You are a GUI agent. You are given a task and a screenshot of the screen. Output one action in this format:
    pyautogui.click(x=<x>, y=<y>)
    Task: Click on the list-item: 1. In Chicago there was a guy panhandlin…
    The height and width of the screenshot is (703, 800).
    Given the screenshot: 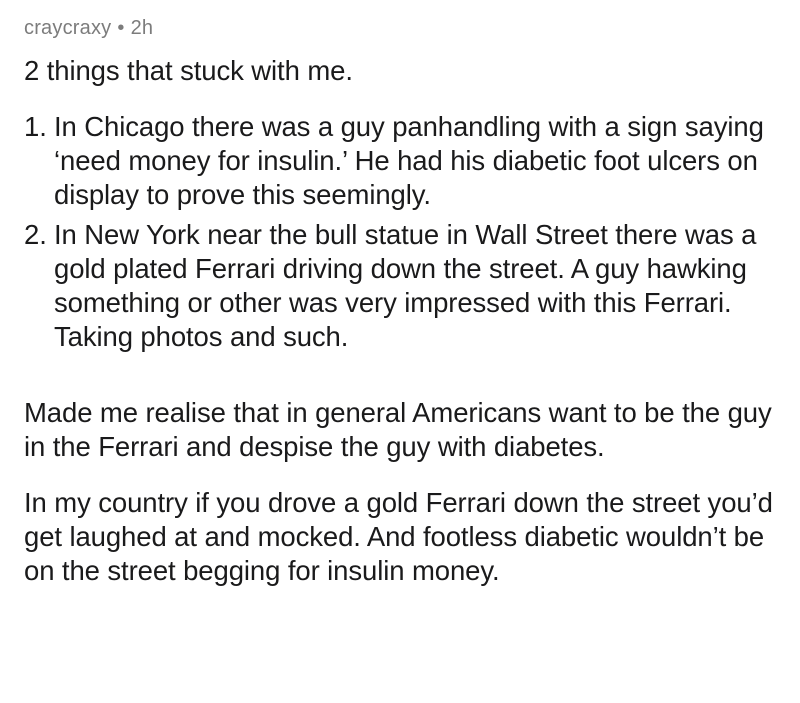 What is the action you would take?
    pyautogui.click(x=400, y=161)
    